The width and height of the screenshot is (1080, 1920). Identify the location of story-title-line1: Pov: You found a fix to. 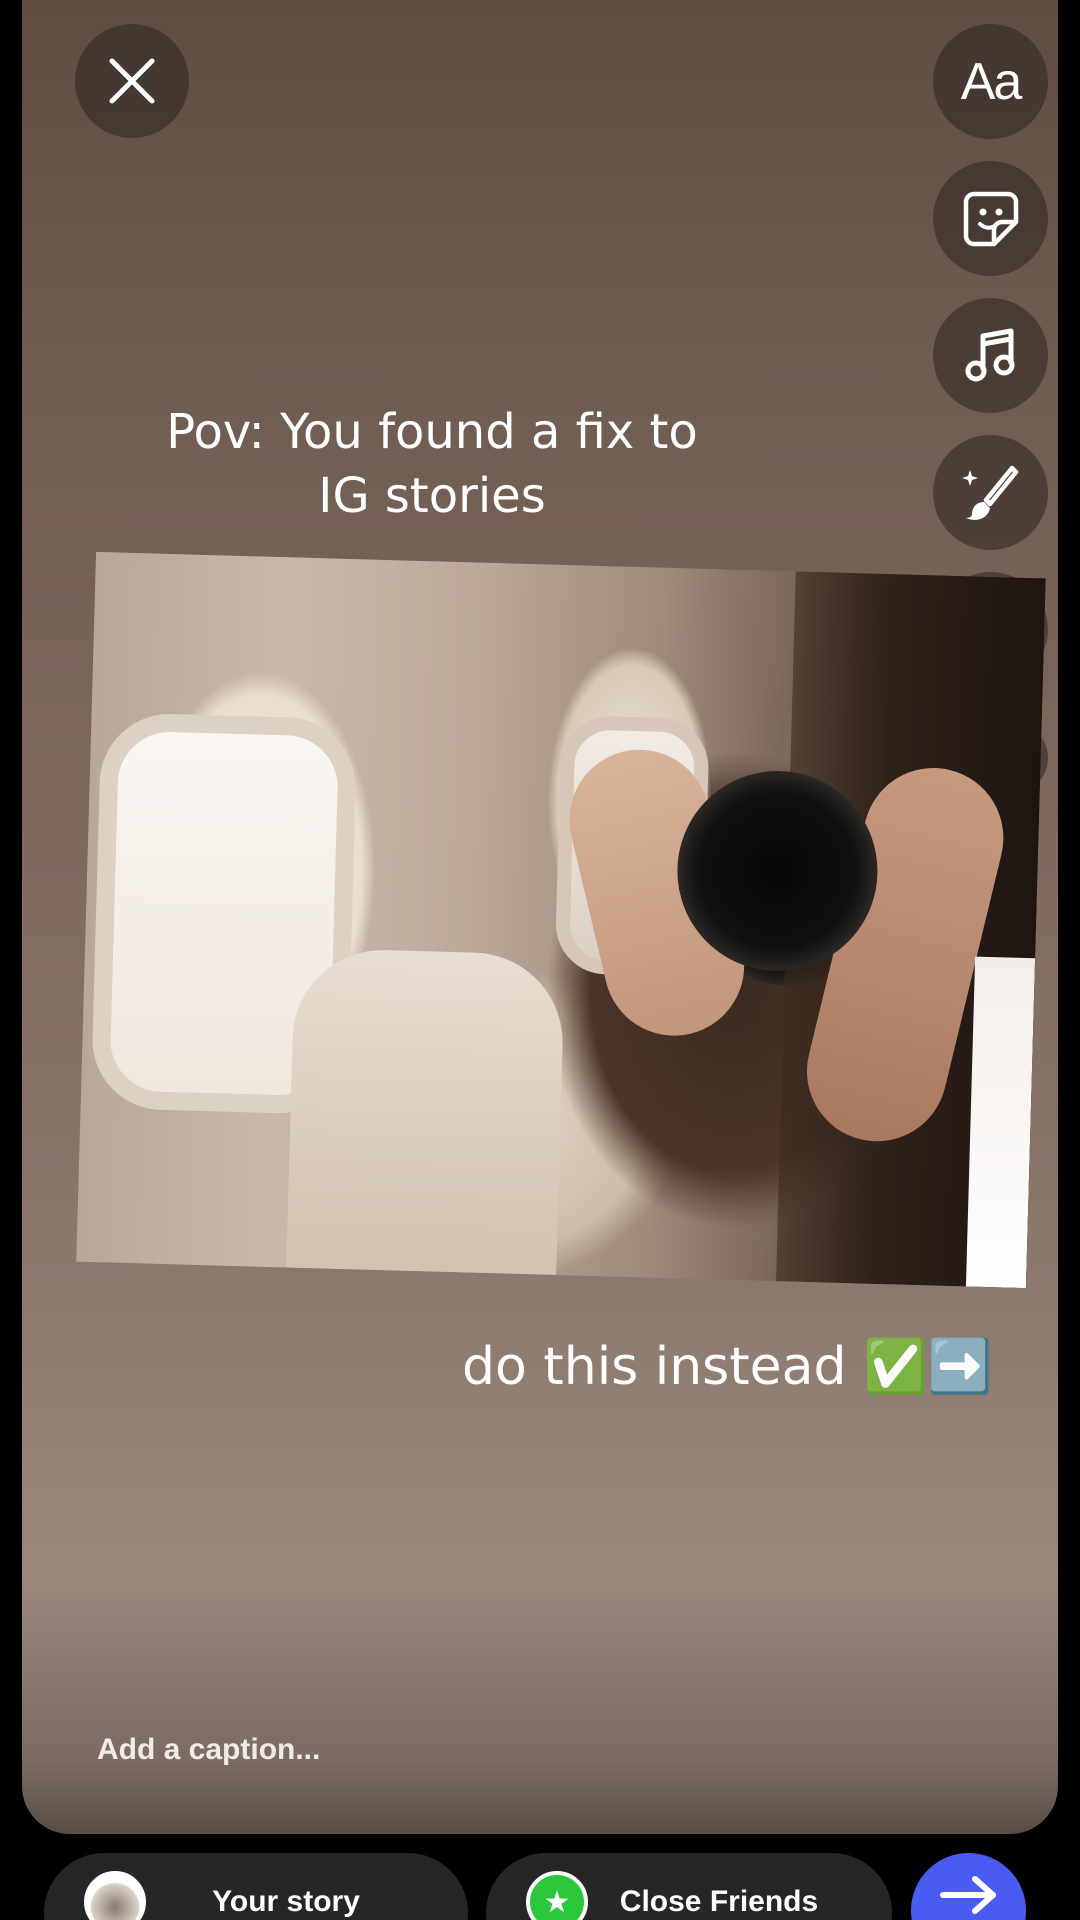
(432, 432).